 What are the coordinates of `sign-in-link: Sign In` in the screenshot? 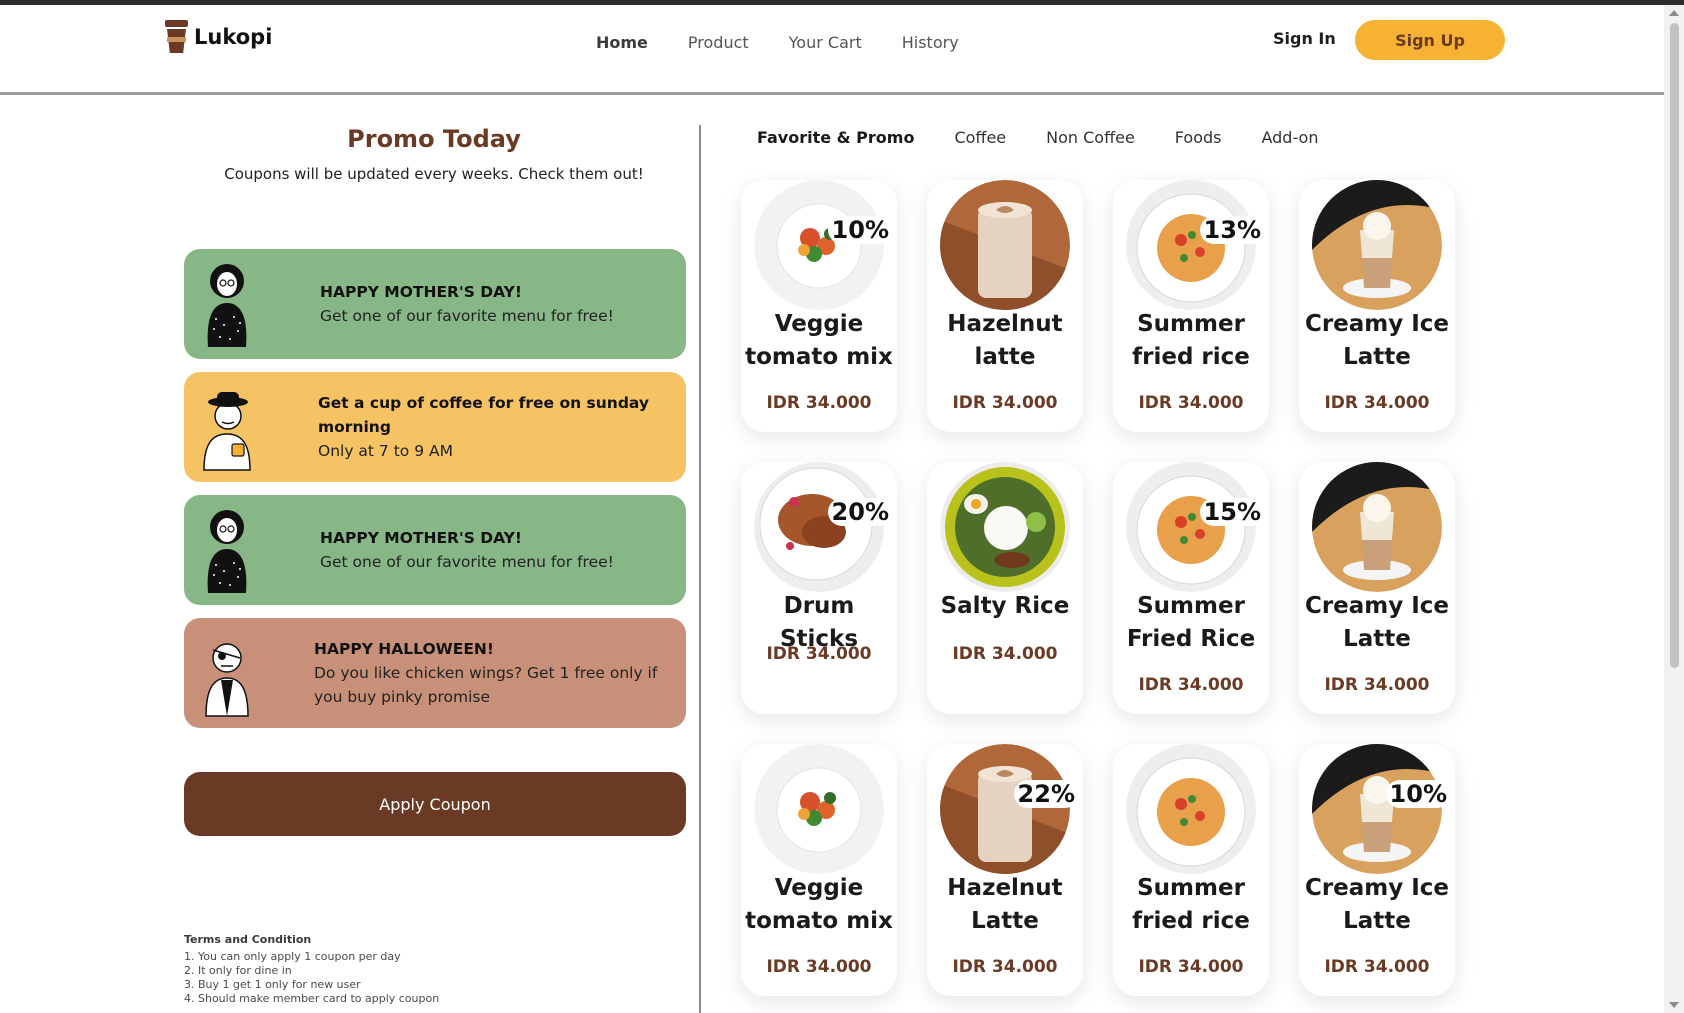 It's located at (1304, 38).